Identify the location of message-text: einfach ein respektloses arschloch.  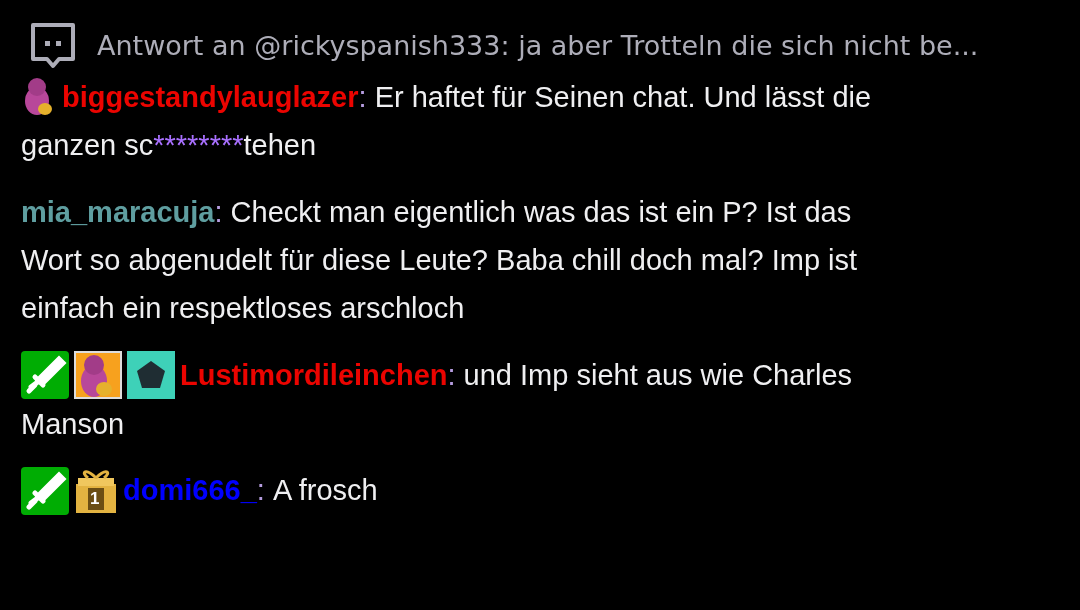
(243, 308).